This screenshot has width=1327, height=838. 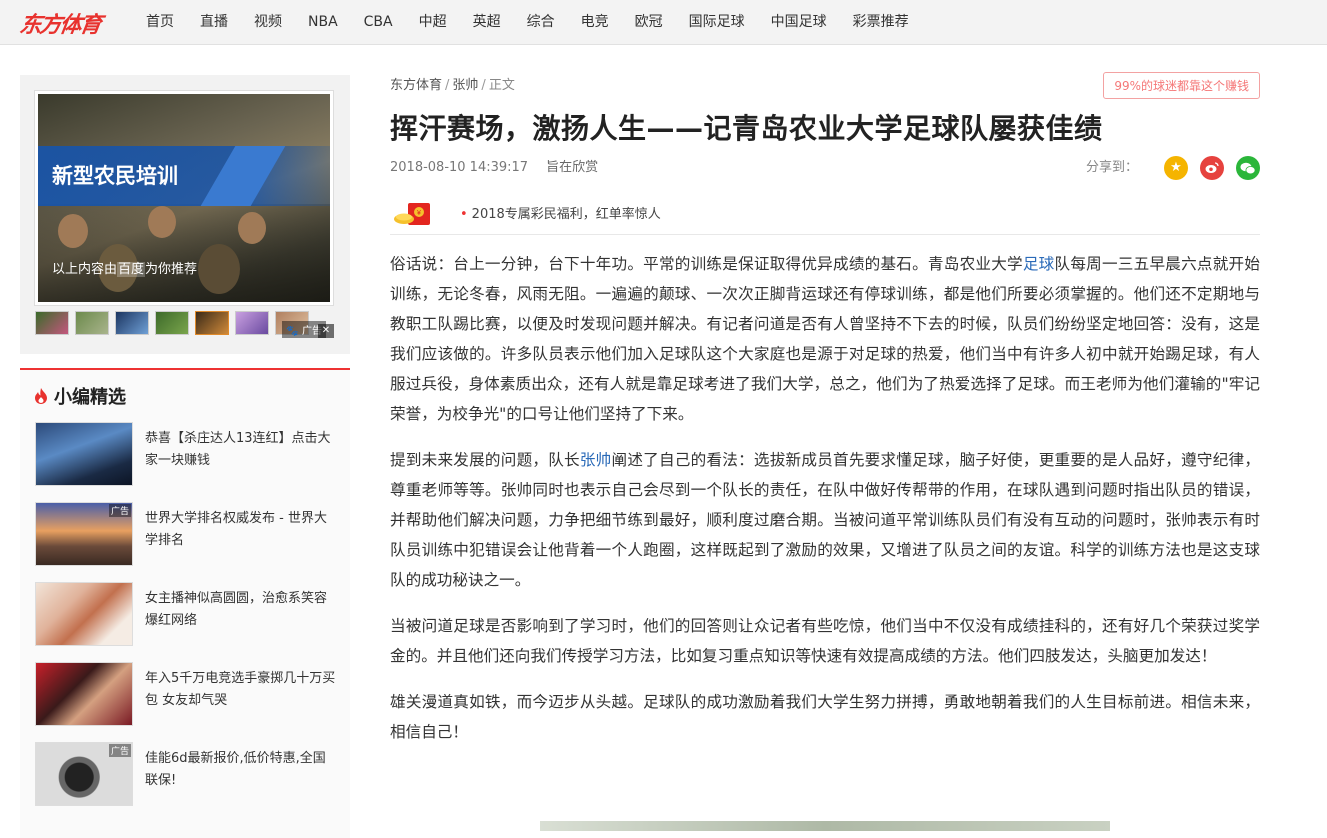 What do you see at coordinates (485, 460) in the screenshot?
I see `paragraph-text: 提到未来发展的问题，队长` at bounding box center [485, 460].